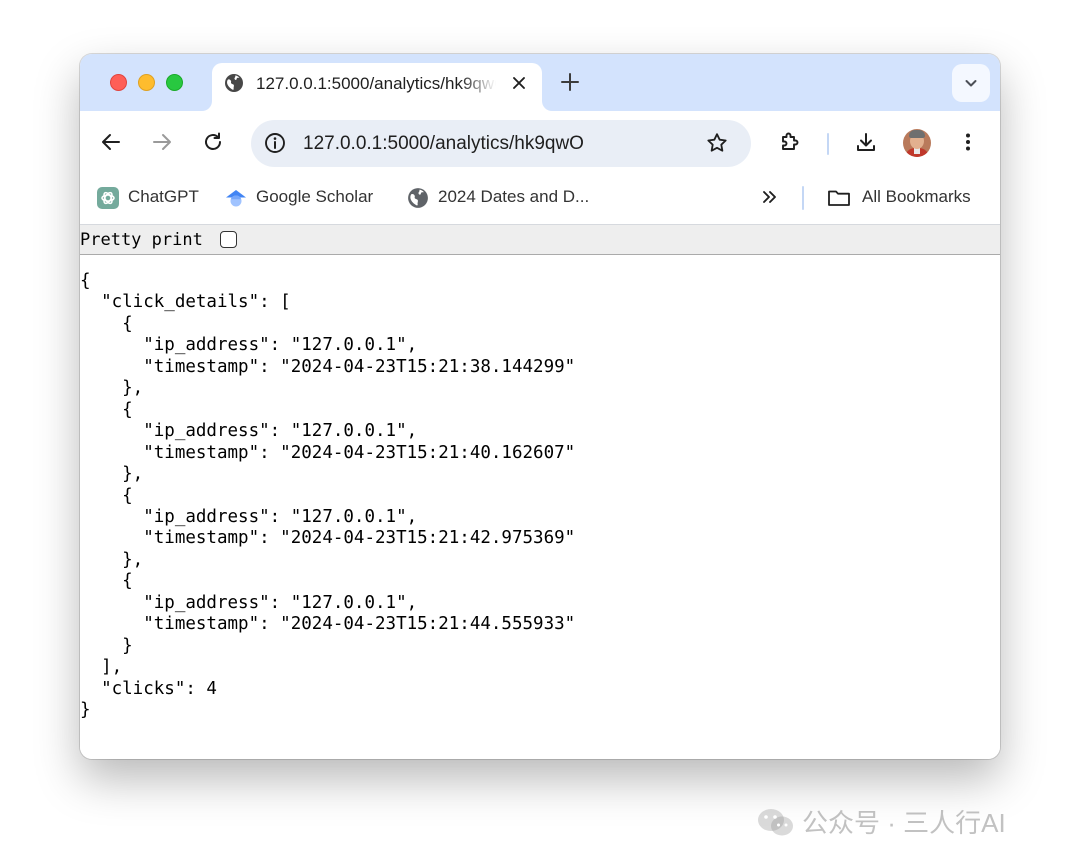 The width and height of the screenshot is (1080, 865). Describe the element at coordinates (236, 198) in the screenshot. I see `scholar-icon` at that location.